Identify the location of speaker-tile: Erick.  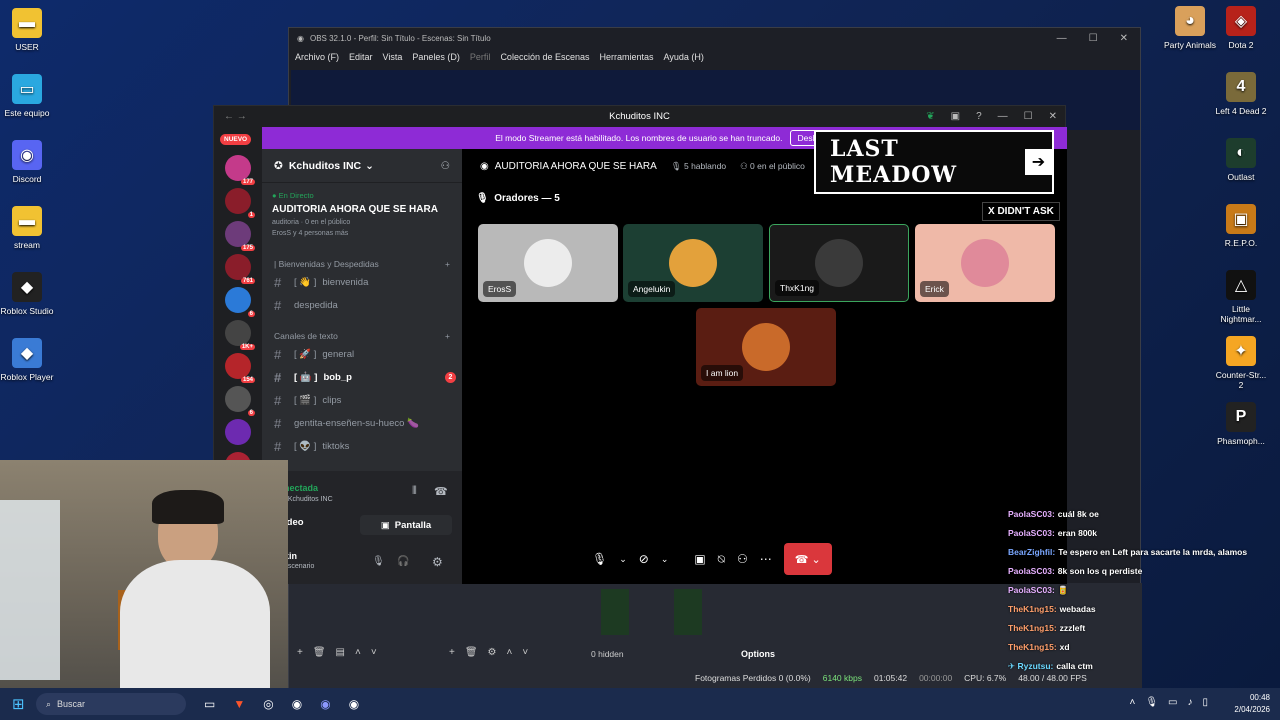
(985, 263).